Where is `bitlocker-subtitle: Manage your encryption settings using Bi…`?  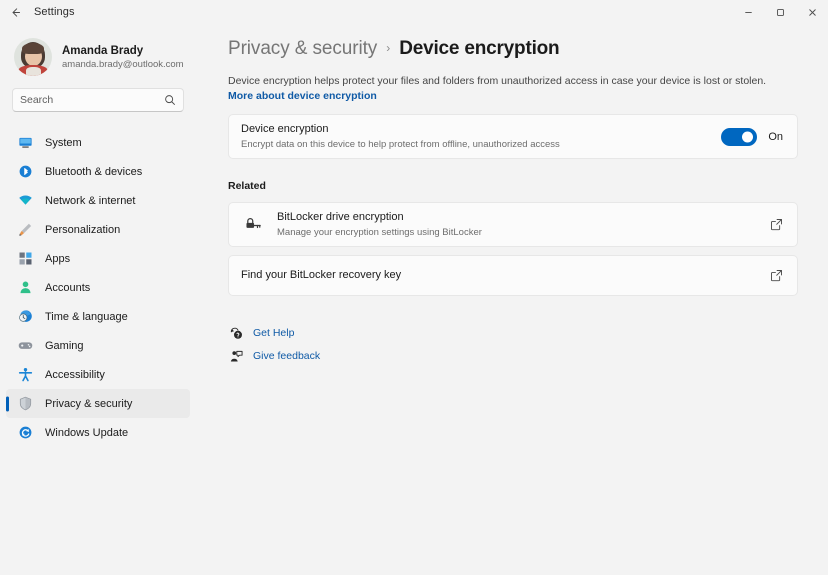
bitlocker-subtitle: Manage your encryption settings using Bi… is located at coordinates (379, 232).